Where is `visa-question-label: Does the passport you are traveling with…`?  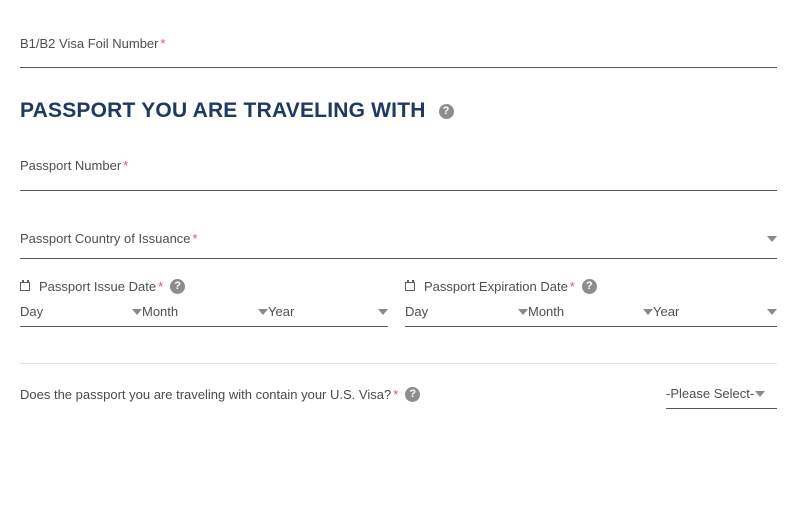
visa-question-label: Does the passport you are traveling with… is located at coordinates (220, 394).